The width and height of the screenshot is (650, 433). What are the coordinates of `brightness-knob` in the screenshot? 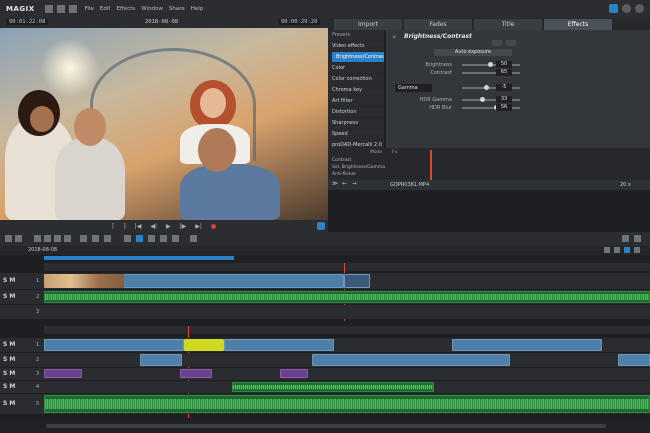 It's located at (490, 64).